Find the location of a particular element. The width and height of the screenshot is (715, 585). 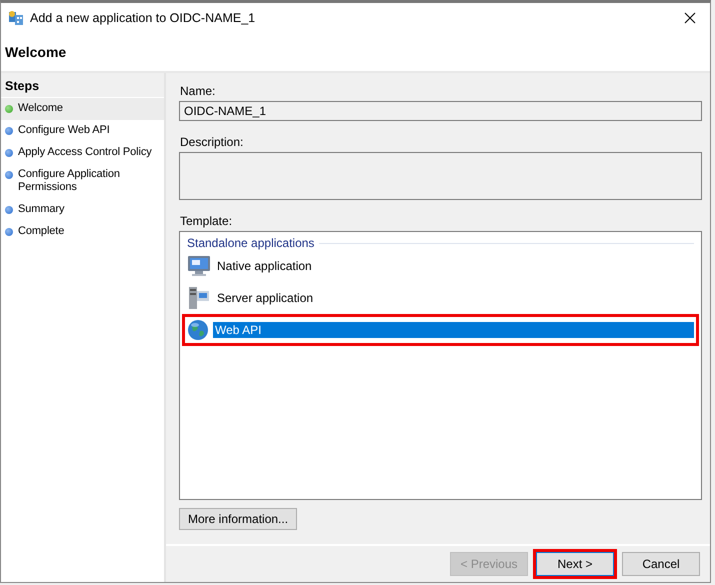

app-icon is located at coordinates (16, 18).